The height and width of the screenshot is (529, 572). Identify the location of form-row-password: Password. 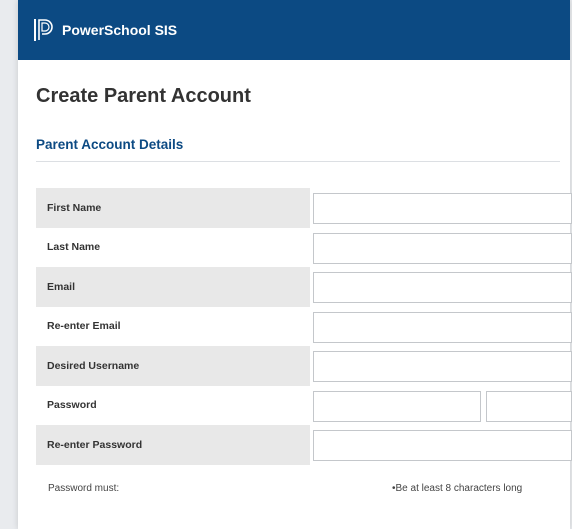
(304, 406).